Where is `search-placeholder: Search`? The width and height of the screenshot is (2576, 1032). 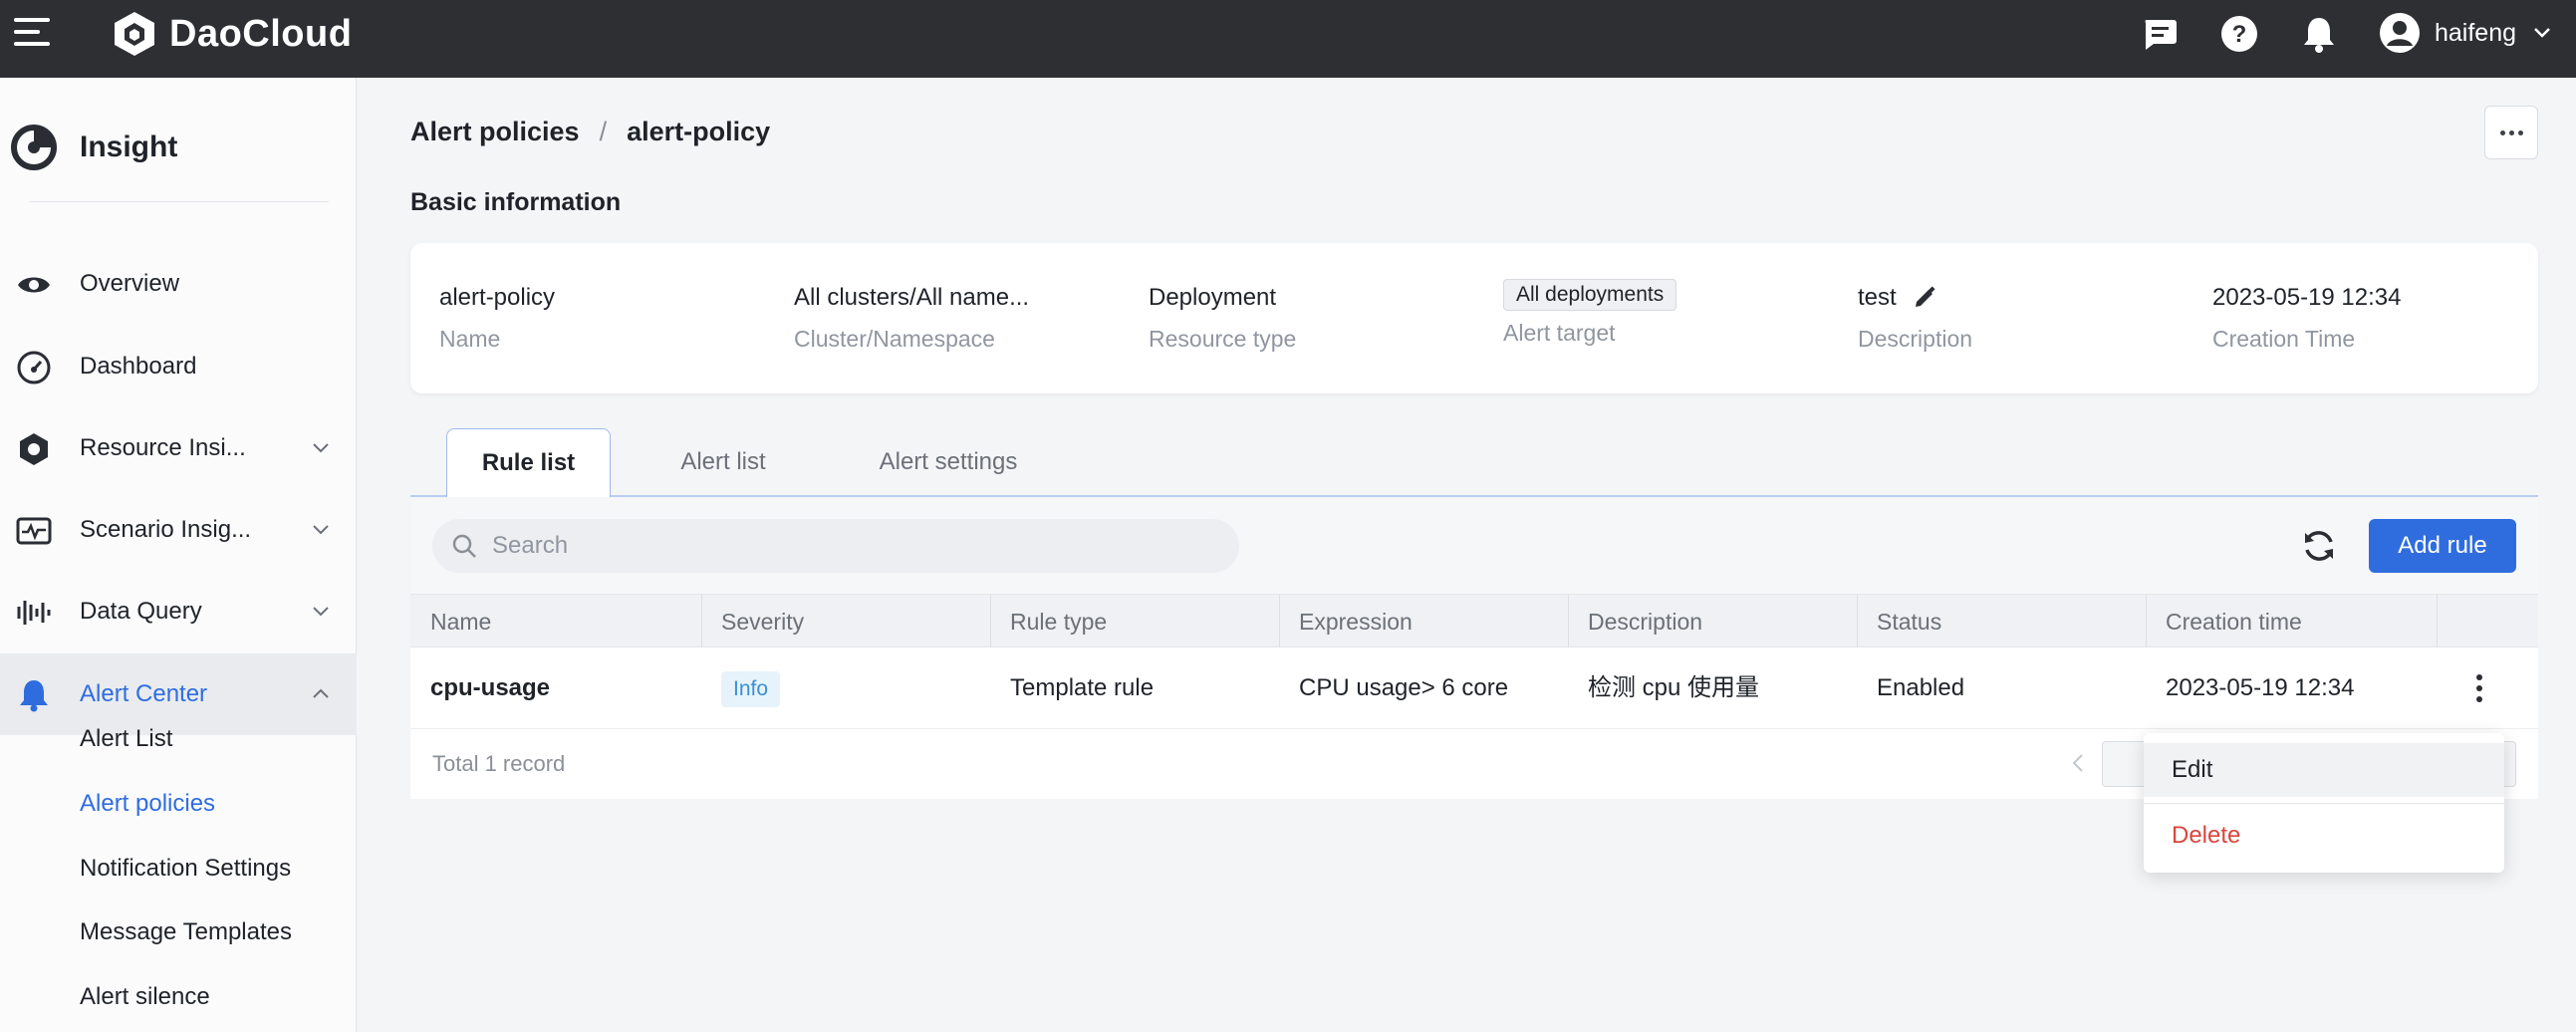
search-placeholder: Search is located at coordinates (530, 545).